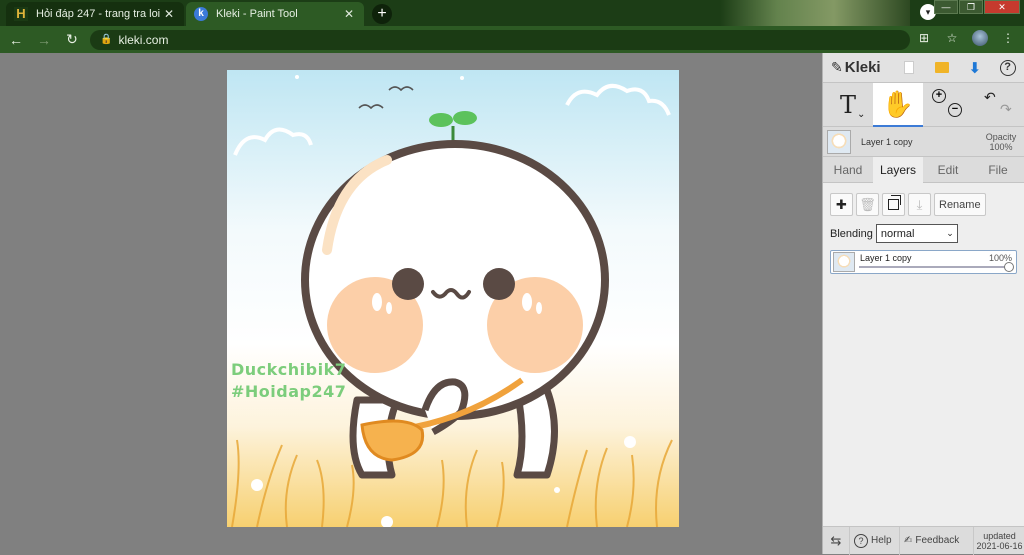 The width and height of the screenshot is (1024, 555). What do you see at coordinates (16, 40) in the screenshot?
I see `back-button: ←` at bounding box center [16, 40].